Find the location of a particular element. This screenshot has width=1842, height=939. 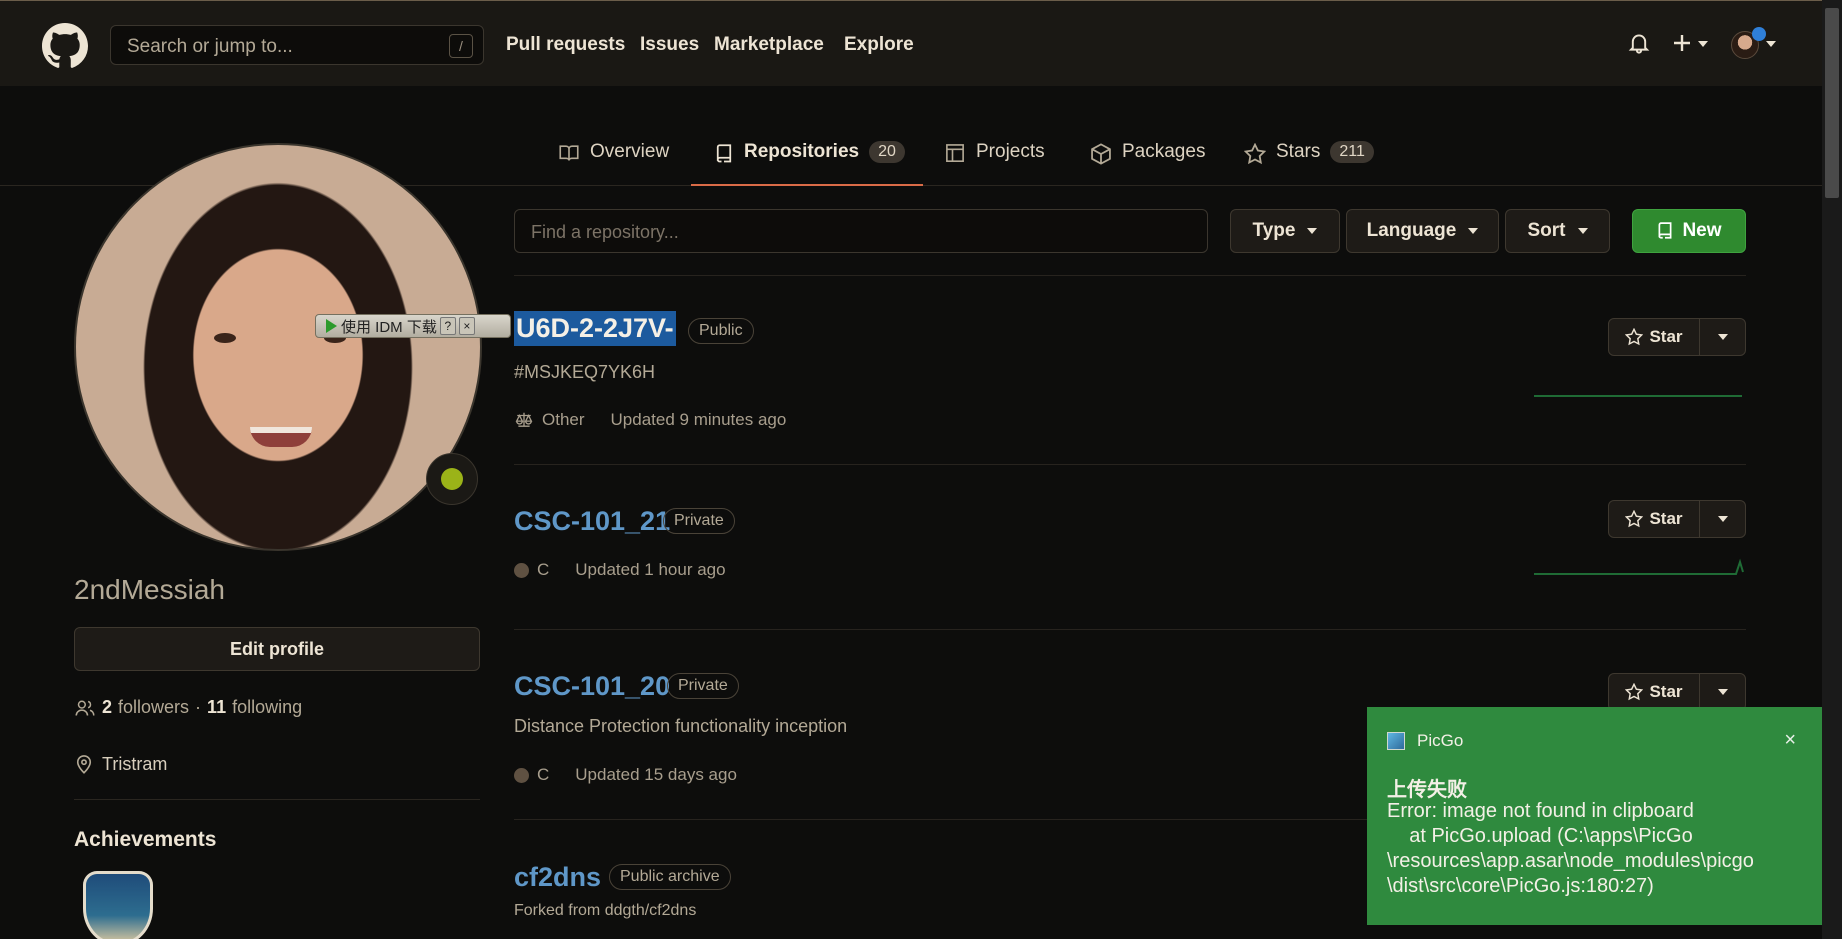

people-icon is located at coordinates (85, 707).